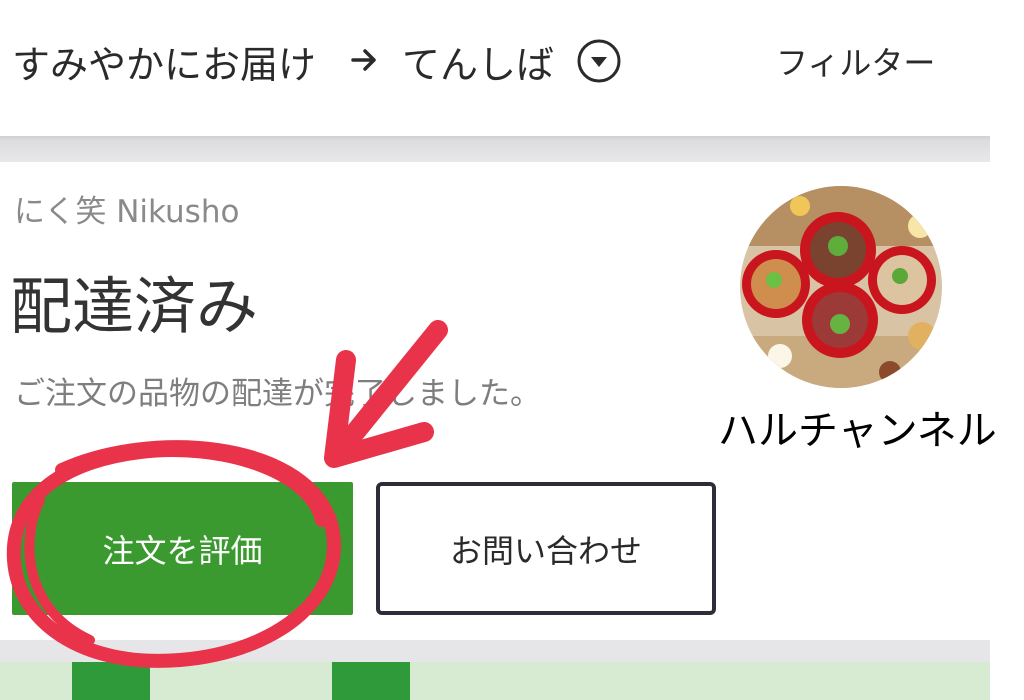 This screenshot has width=1024, height=700. Describe the element at coordinates (855, 61) in the screenshot. I see `filter-button: フィルター` at that location.